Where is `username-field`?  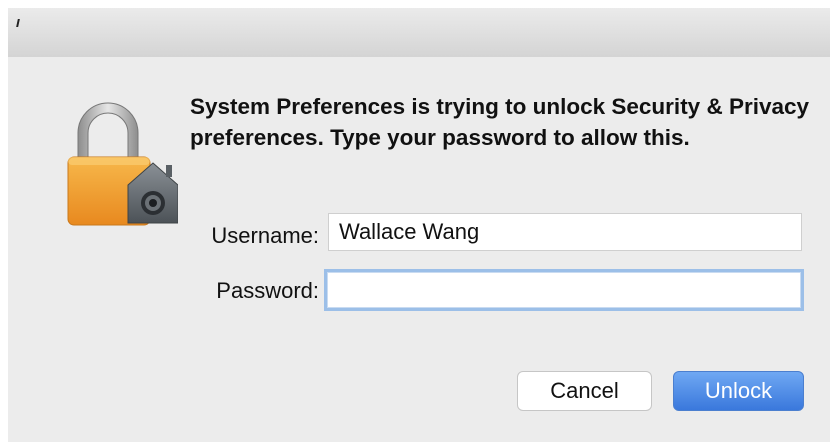 username-field is located at coordinates (565, 232).